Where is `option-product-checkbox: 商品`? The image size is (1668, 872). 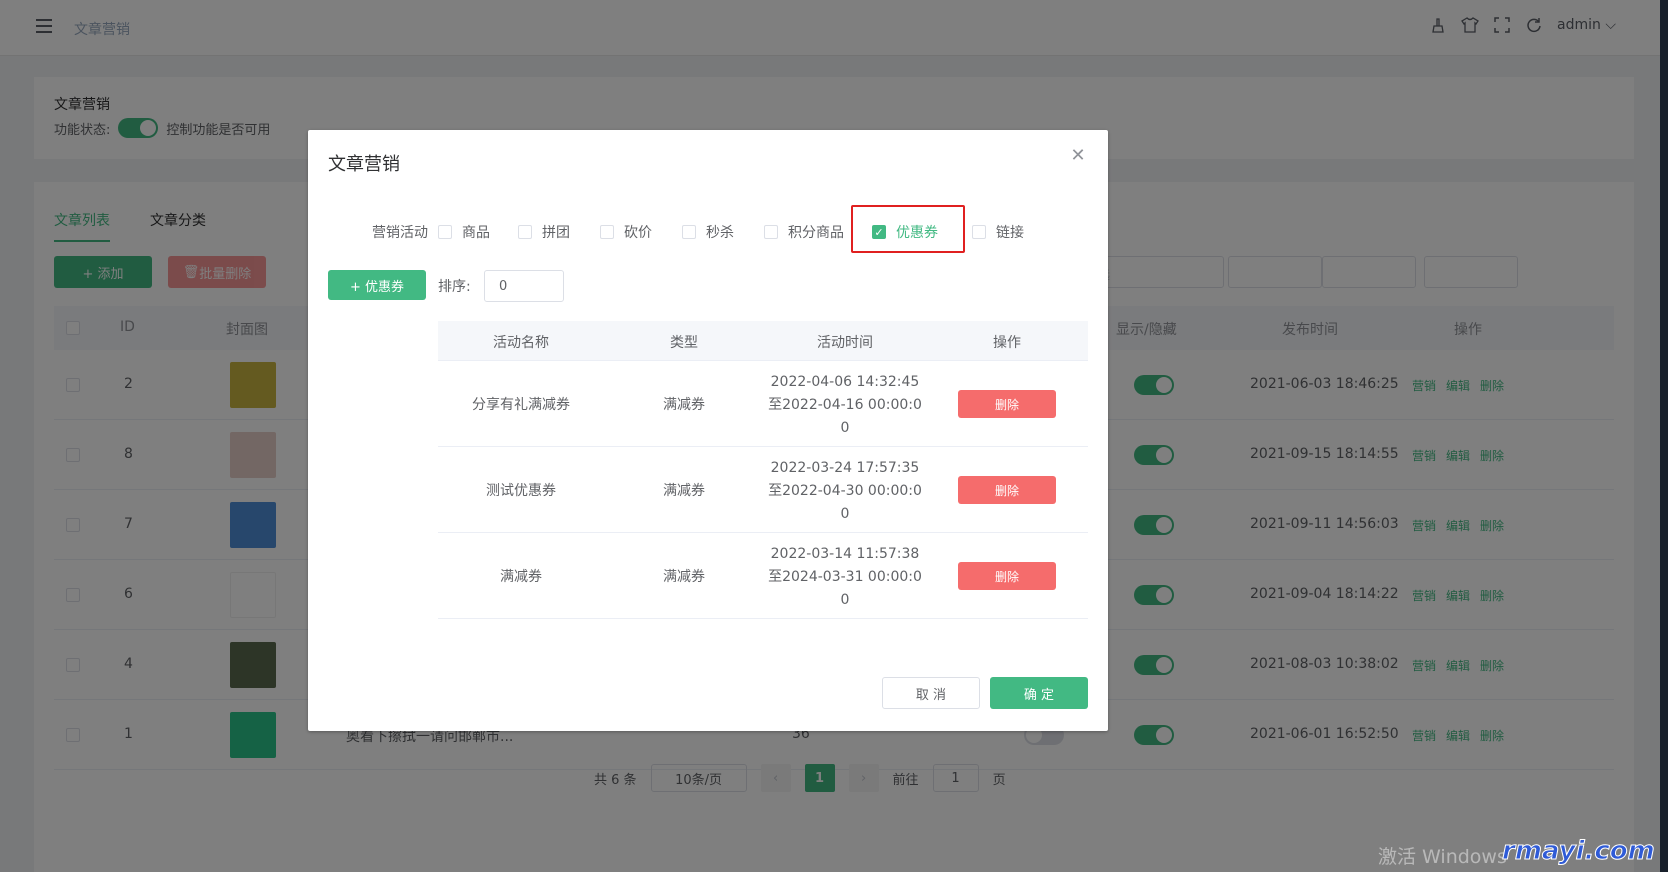
option-product-checkbox: 商品 is located at coordinates (464, 232).